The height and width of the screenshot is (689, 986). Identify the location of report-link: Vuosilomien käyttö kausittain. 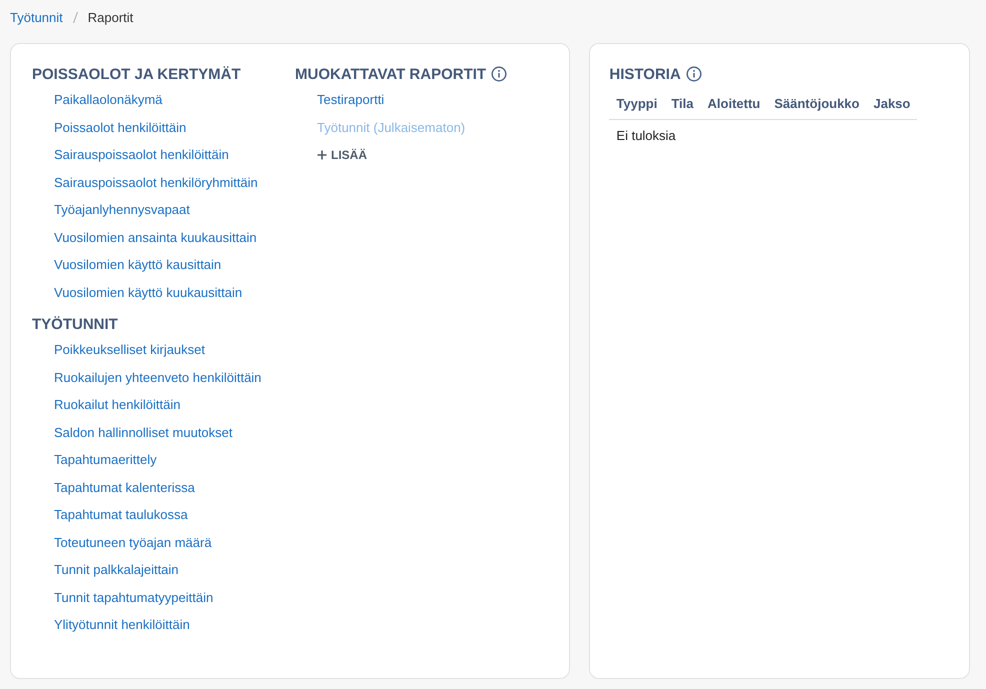
(138, 268).